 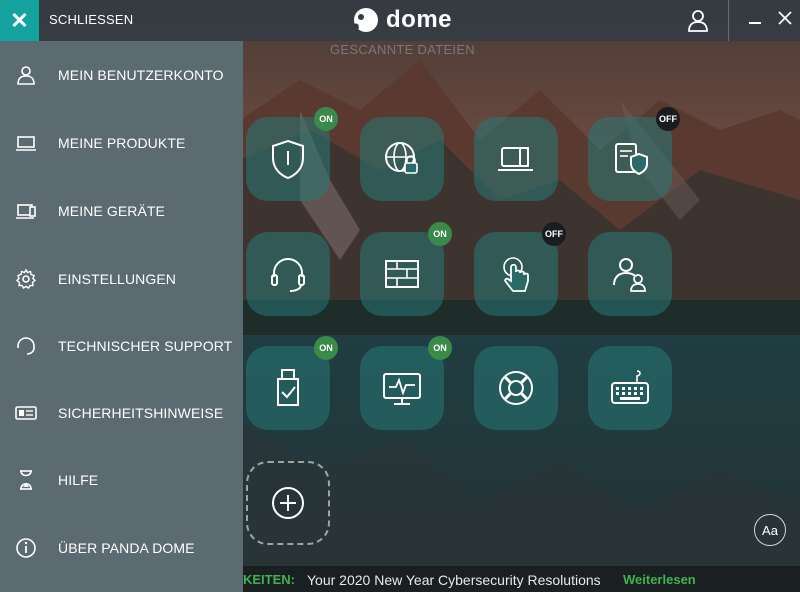 I want to click on tile-data-shield: OFF, so click(x=634, y=154).